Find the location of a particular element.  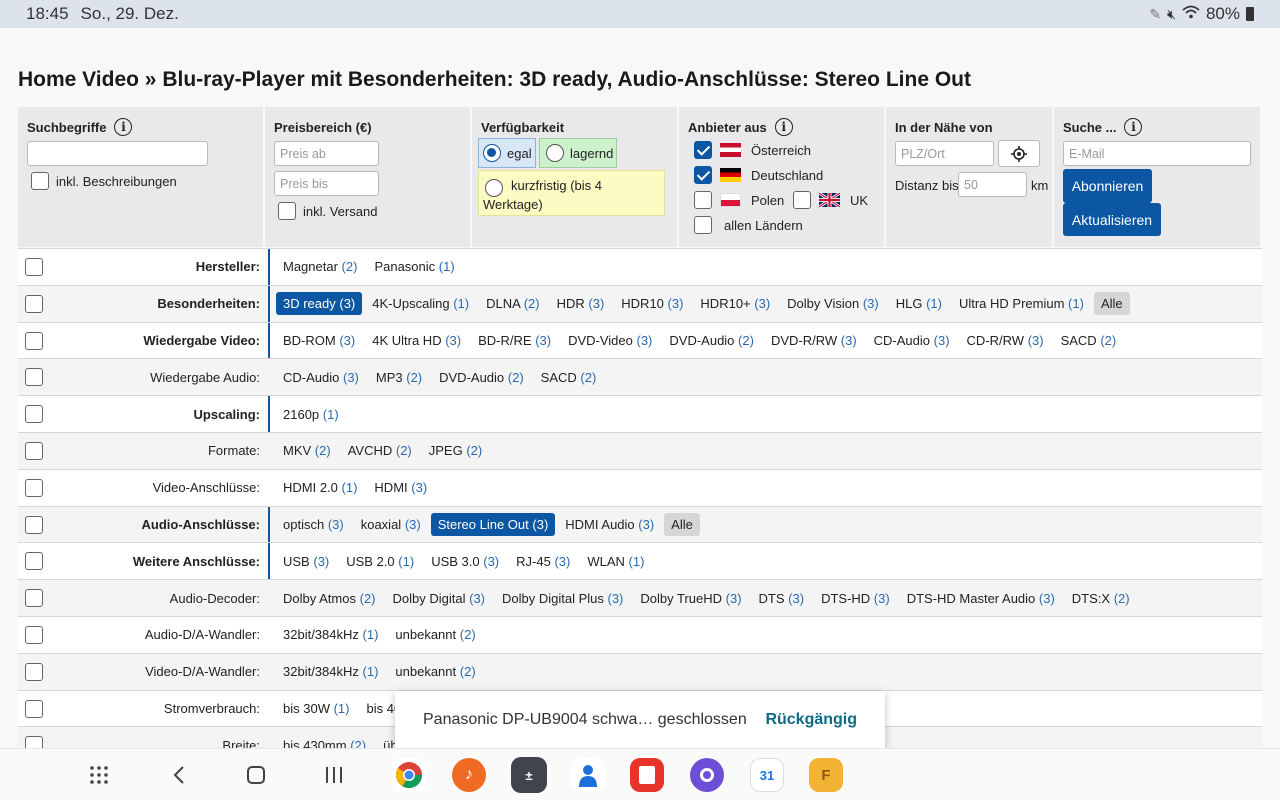

availability-option-egal: egal is located at coordinates (507, 153).